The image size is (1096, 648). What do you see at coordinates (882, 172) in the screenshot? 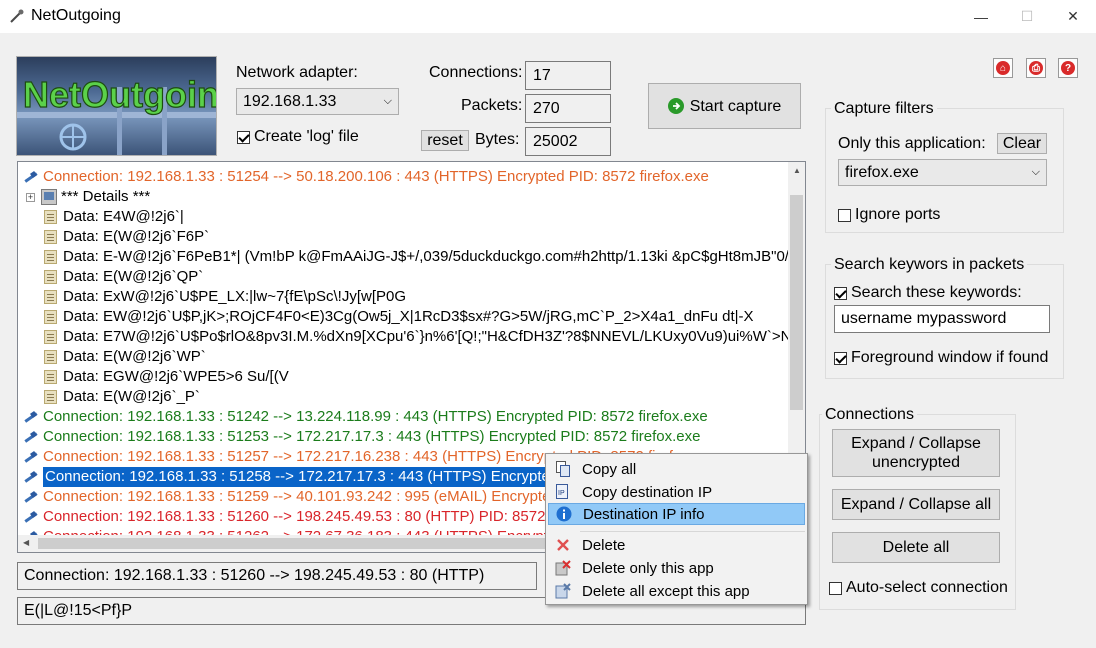
I see `app-filter-value: firefox.exe` at bounding box center [882, 172].